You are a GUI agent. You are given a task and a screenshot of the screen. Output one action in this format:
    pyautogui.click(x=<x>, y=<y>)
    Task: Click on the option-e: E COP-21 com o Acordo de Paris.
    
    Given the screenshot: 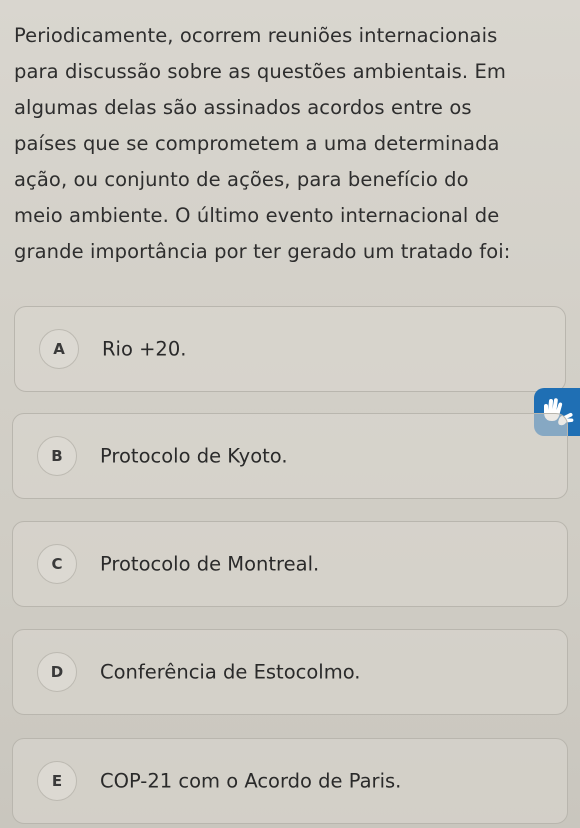 What is the action you would take?
    pyautogui.click(x=290, y=781)
    